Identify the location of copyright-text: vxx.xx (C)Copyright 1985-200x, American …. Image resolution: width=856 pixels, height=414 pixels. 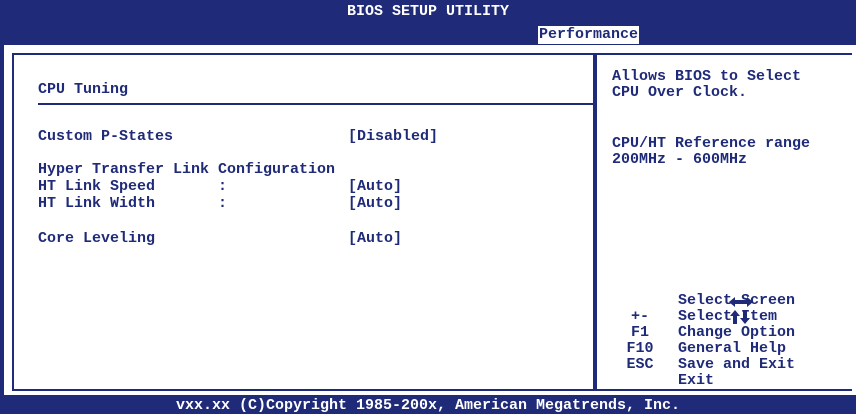
(428, 405).